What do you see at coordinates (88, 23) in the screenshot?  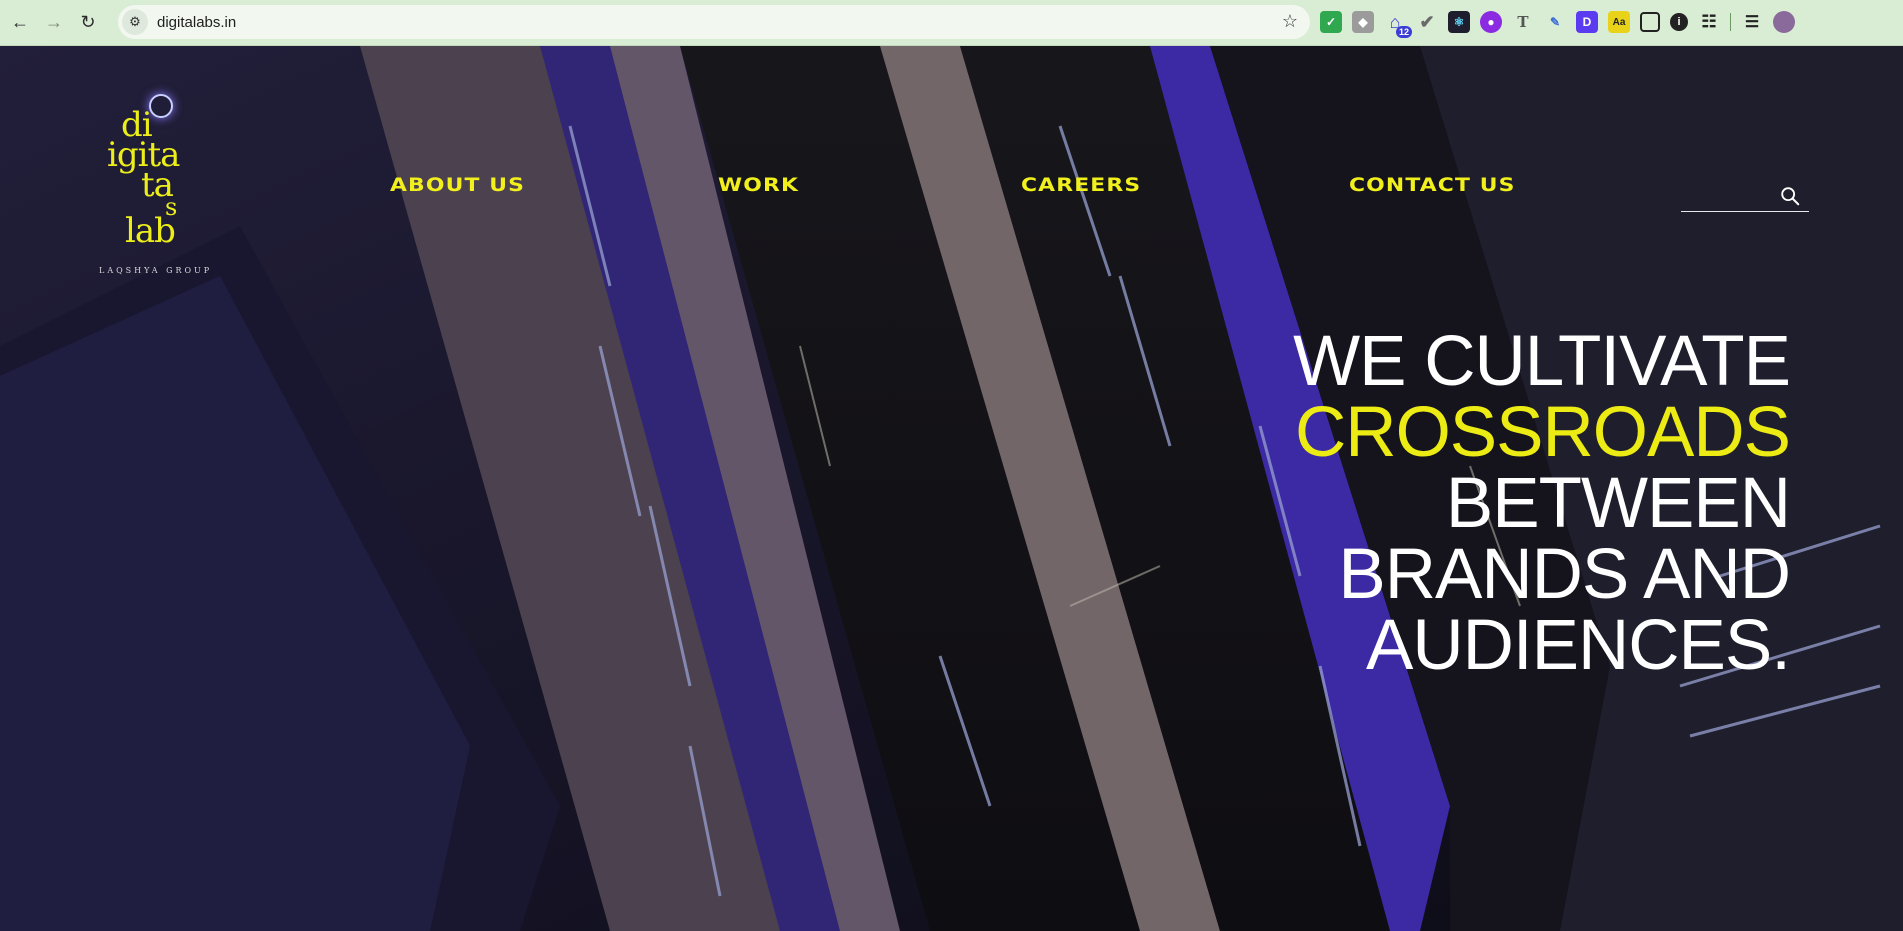 I see `reload-icon: ↻` at bounding box center [88, 23].